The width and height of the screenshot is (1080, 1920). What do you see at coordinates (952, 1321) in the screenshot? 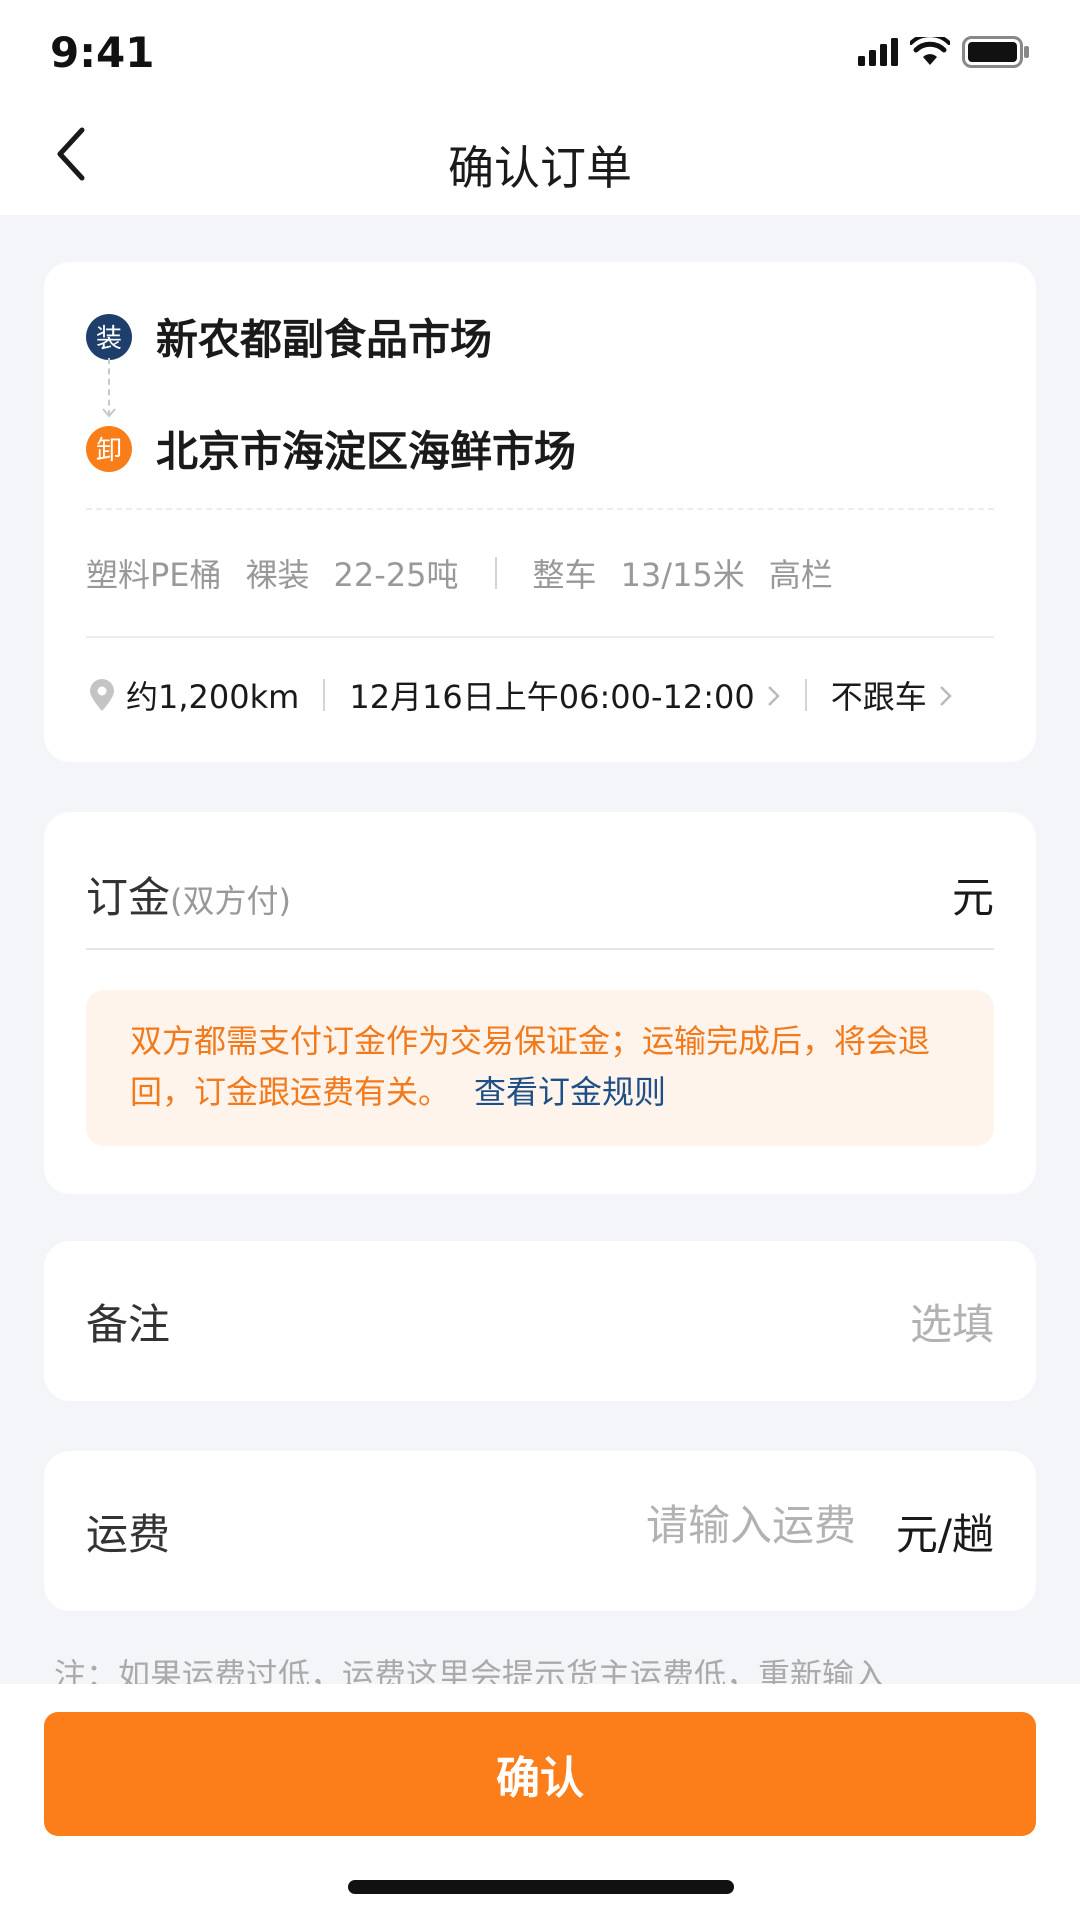
I see `remark-field: 选填` at bounding box center [952, 1321].